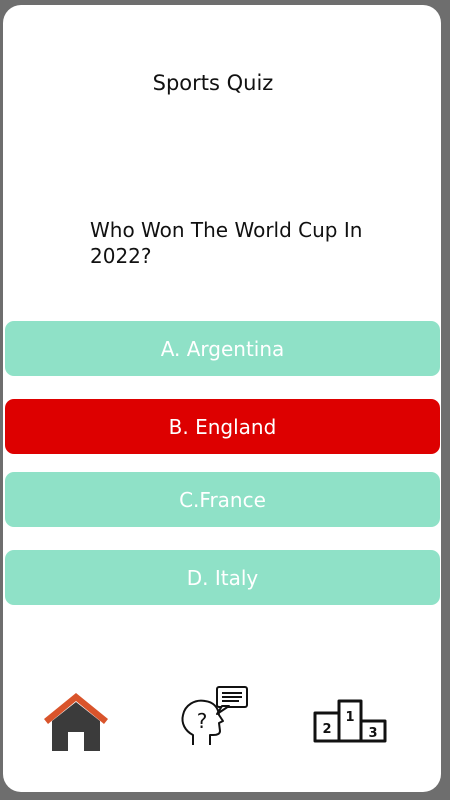 Image resolution: width=450 pixels, height=800 pixels. I want to click on podium-third-place: 3, so click(372, 733).